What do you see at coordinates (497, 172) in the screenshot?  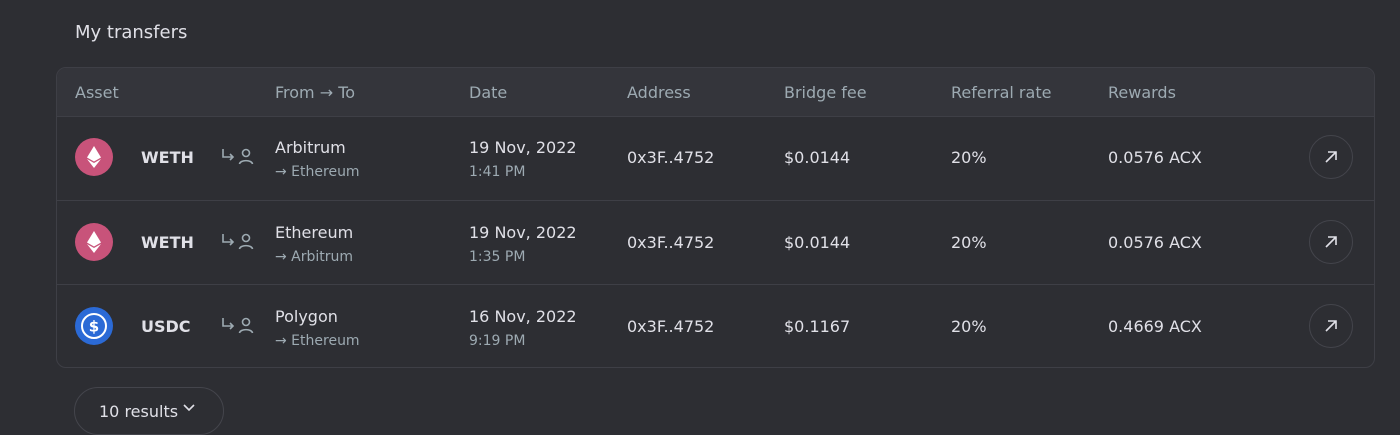 I see `transfer-time: 1:41 PM` at bounding box center [497, 172].